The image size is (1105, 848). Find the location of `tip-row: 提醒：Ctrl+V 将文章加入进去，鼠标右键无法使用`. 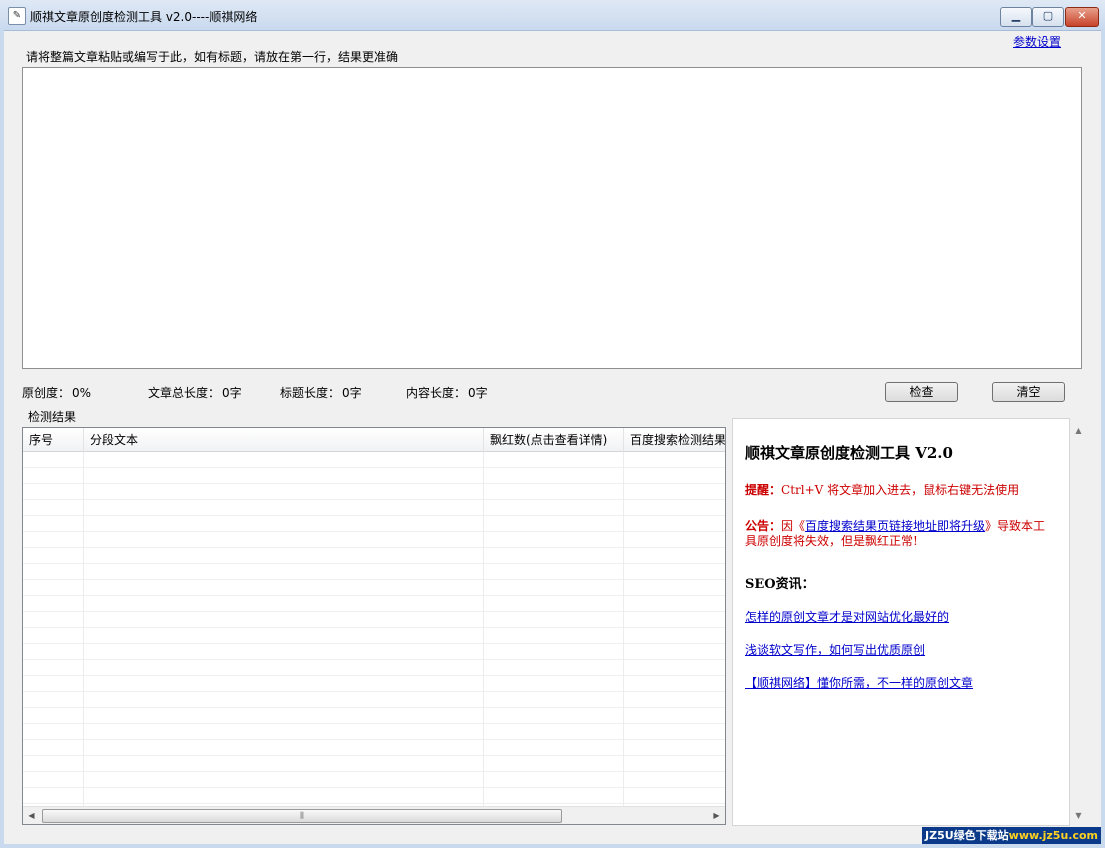

tip-row: 提醒：Ctrl+V 将文章加入进去，鼠标右键无法使用 is located at coordinates (882, 489).